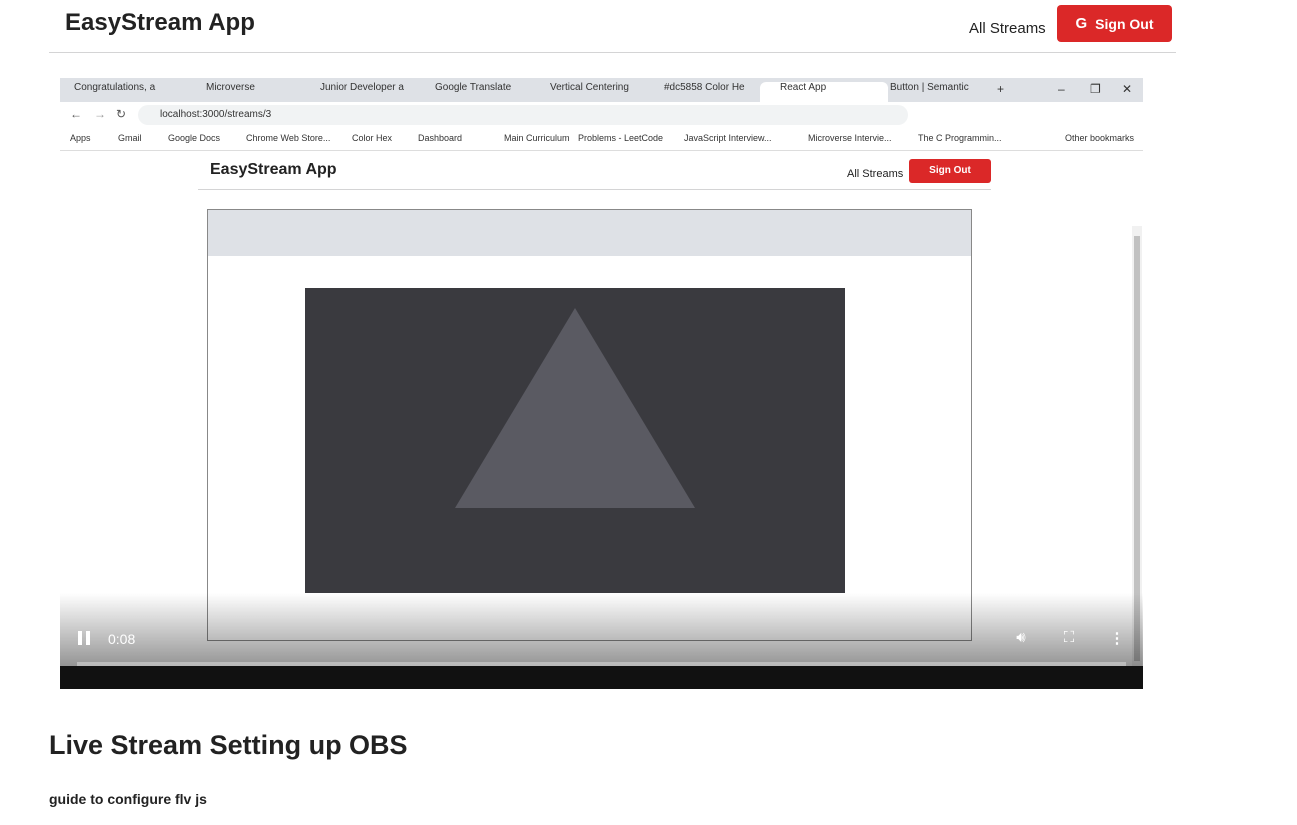 Image resolution: width=1297 pixels, height=825 pixels. Describe the element at coordinates (80, 138) in the screenshot. I see `bookmark-item: Apps` at that location.